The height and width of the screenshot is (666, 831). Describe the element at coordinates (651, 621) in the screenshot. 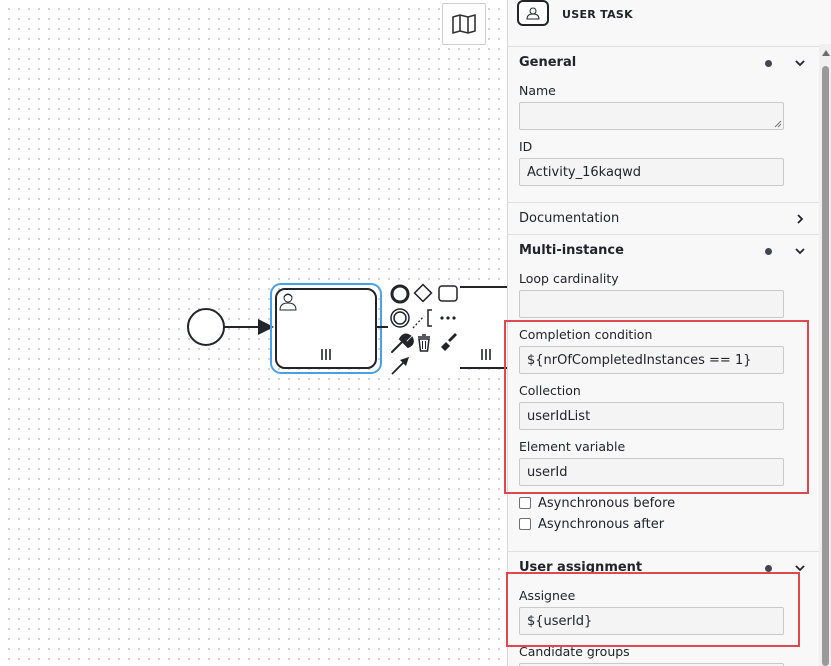

I see `assignee-field: ${userId}` at that location.